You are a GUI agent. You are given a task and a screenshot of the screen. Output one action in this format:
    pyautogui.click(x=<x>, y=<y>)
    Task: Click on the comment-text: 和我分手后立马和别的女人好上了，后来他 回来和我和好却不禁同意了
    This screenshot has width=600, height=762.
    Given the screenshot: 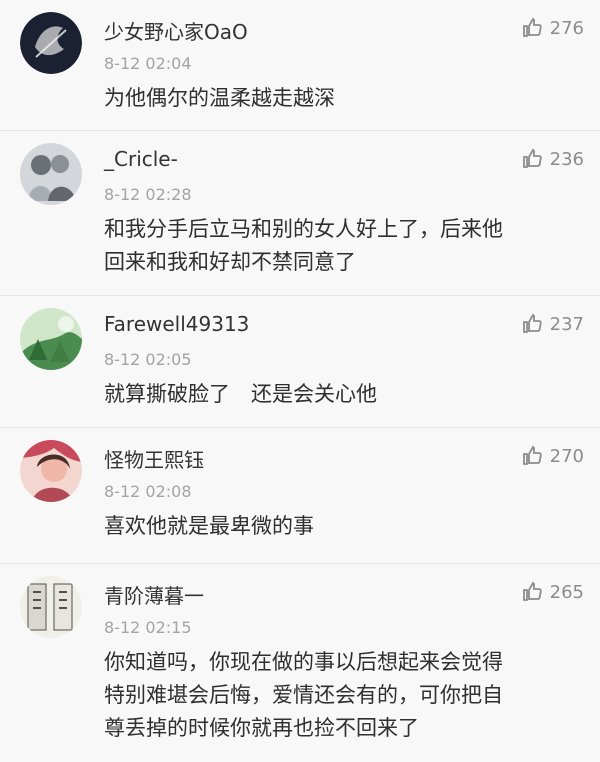 What is the action you would take?
    pyautogui.click(x=303, y=245)
    